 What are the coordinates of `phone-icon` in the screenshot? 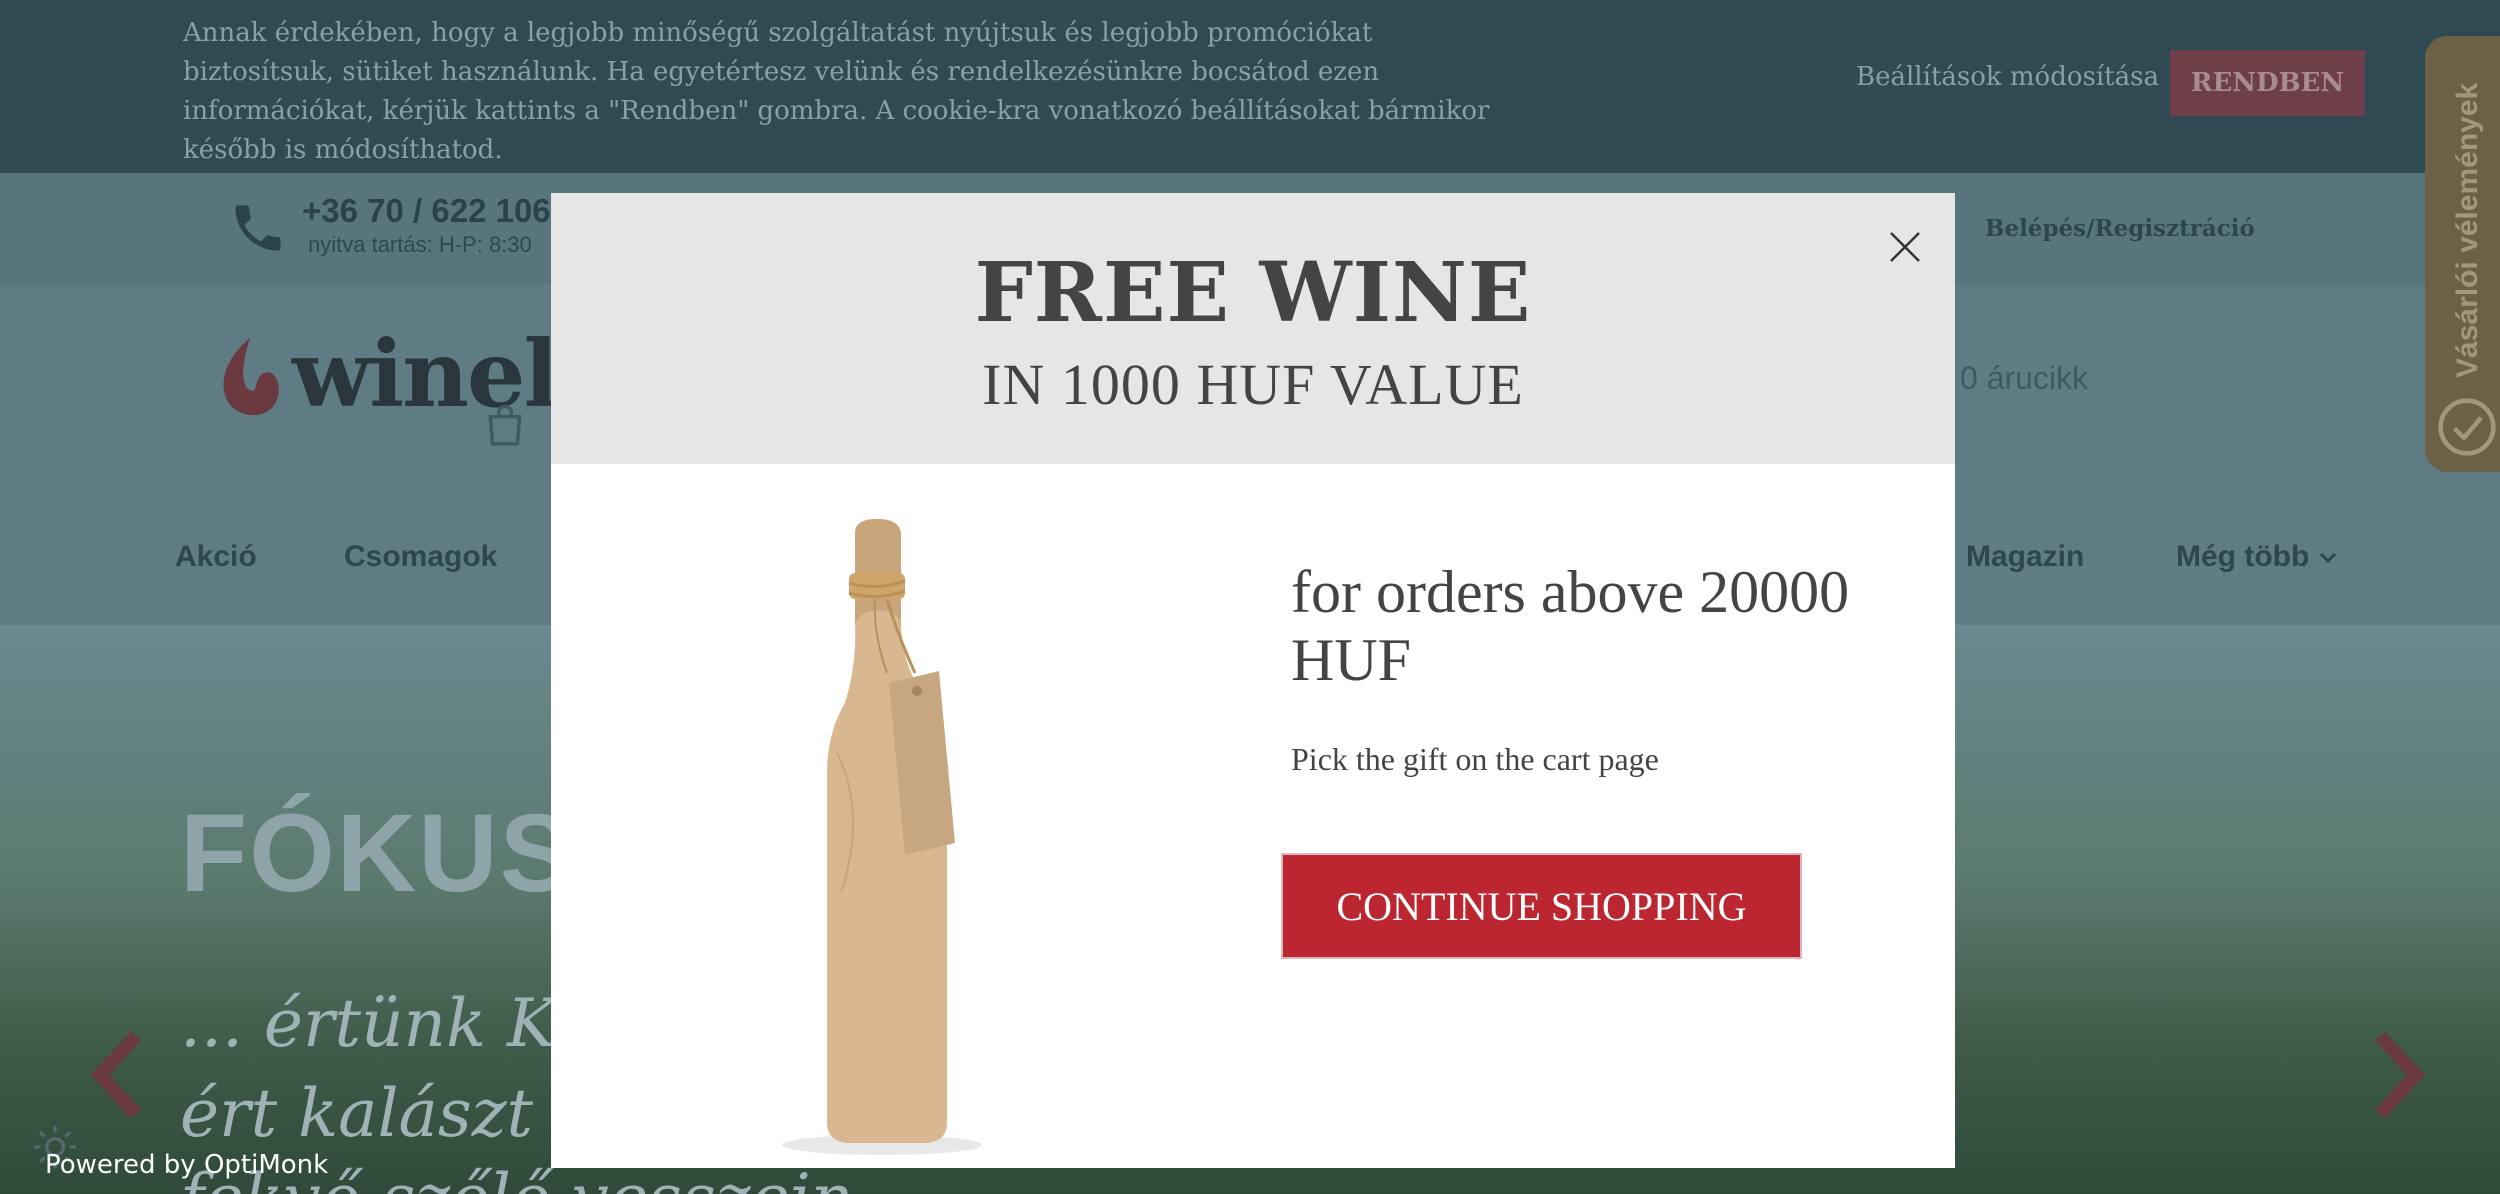 It's located at (258, 228).